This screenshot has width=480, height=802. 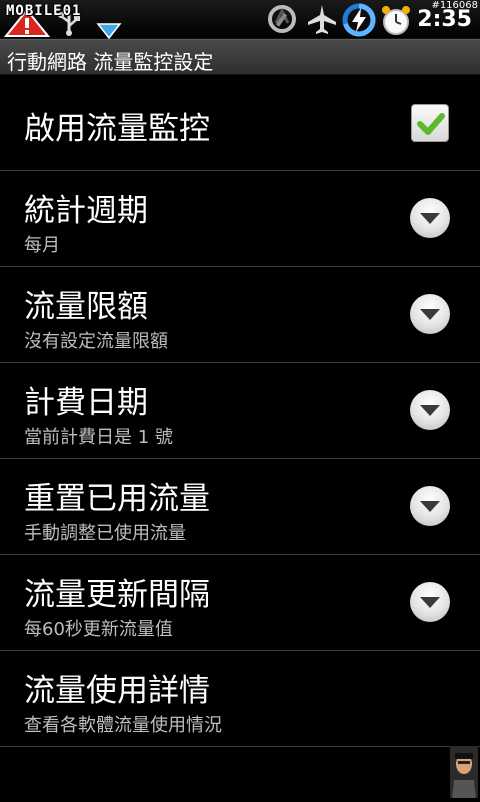 I want to click on pref-title: 流量更新間隔, so click(x=117, y=595).